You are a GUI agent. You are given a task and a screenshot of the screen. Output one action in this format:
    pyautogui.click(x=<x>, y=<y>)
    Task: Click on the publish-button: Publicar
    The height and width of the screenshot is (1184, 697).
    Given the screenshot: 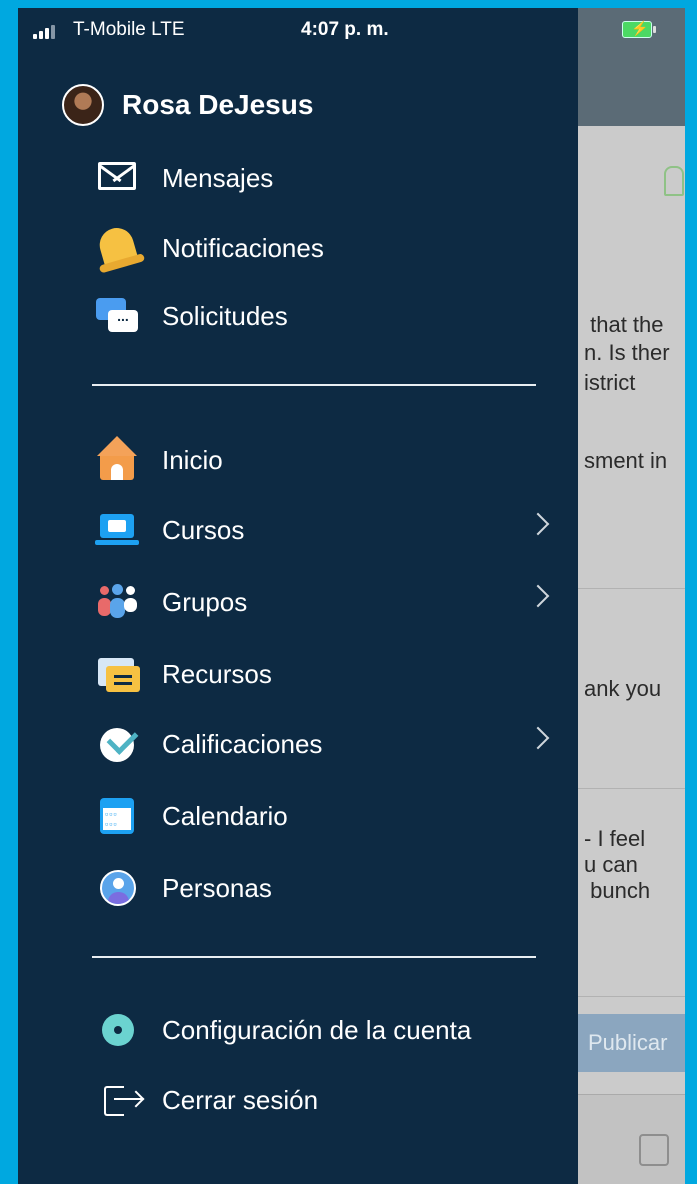 What is the action you would take?
    pyautogui.click(x=631, y=1043)
    